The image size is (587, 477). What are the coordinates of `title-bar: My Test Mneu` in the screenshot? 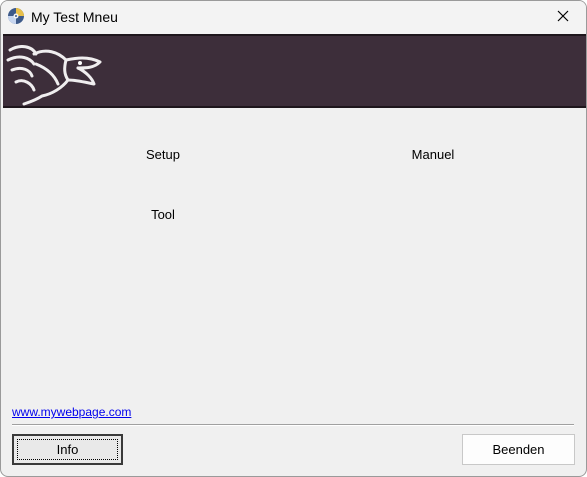 It's located at (293, 17).